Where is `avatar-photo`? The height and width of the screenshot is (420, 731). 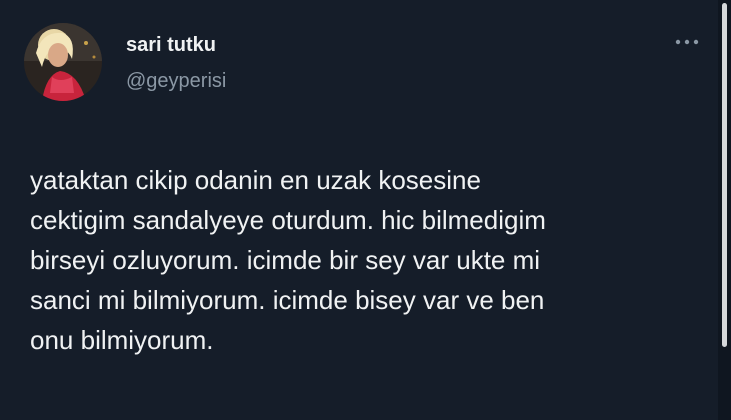
avatar-photo is located at coordinates (63, 62).